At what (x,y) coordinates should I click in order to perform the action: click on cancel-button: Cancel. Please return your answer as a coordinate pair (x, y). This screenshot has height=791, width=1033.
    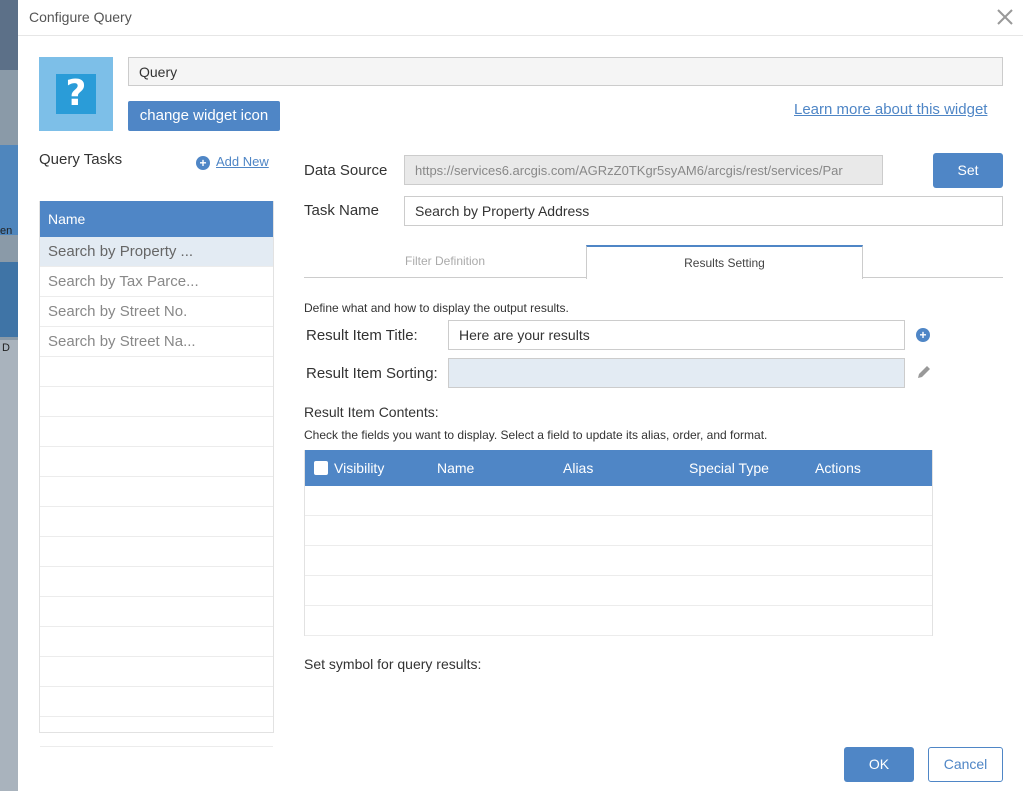
    Looking at the image, I should click on (965, 764).